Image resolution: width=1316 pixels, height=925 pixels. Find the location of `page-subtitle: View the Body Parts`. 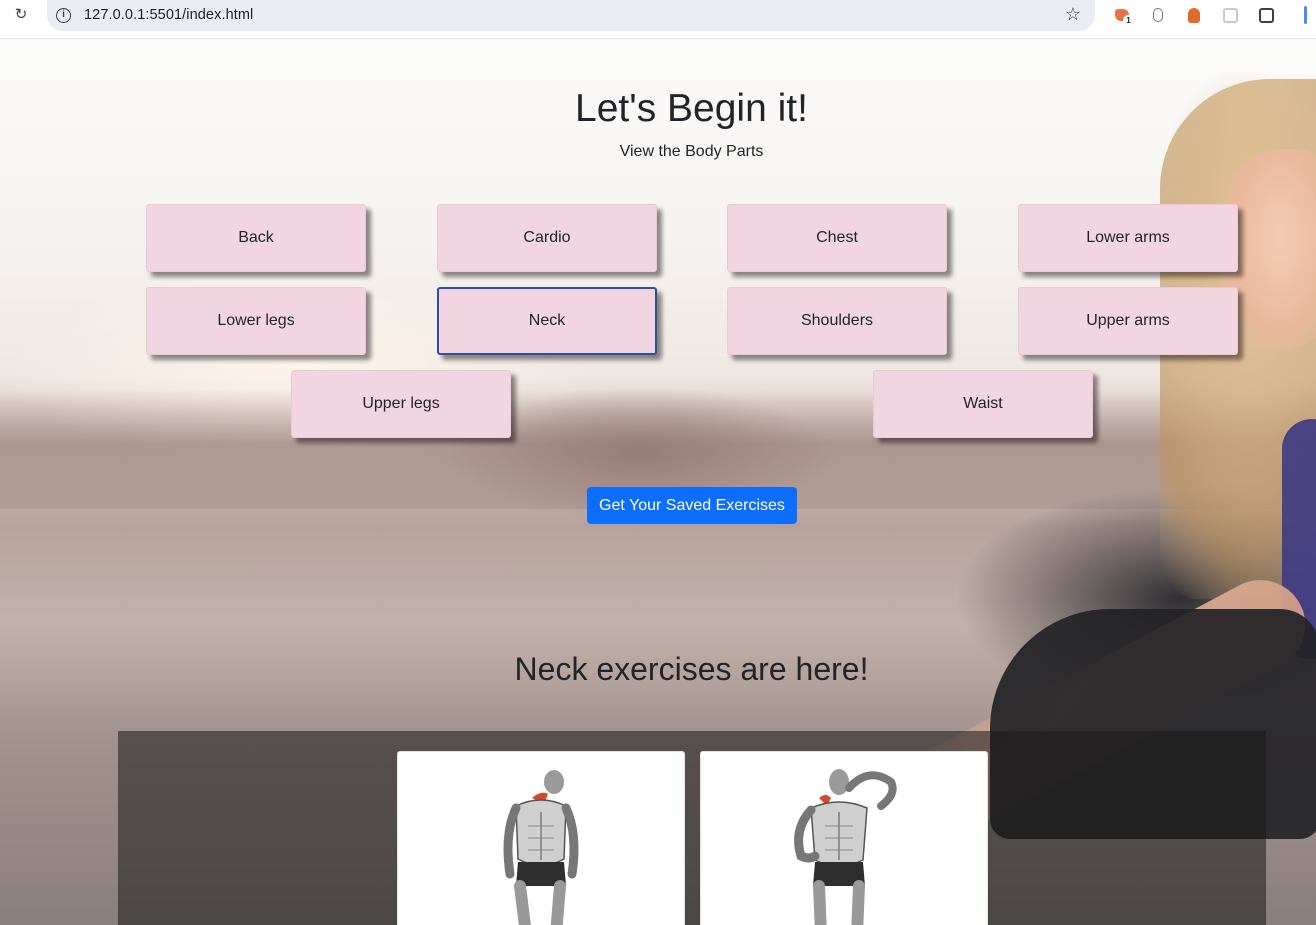

page-subtitle: View the Body Parts is located at coordinates (691, 151).